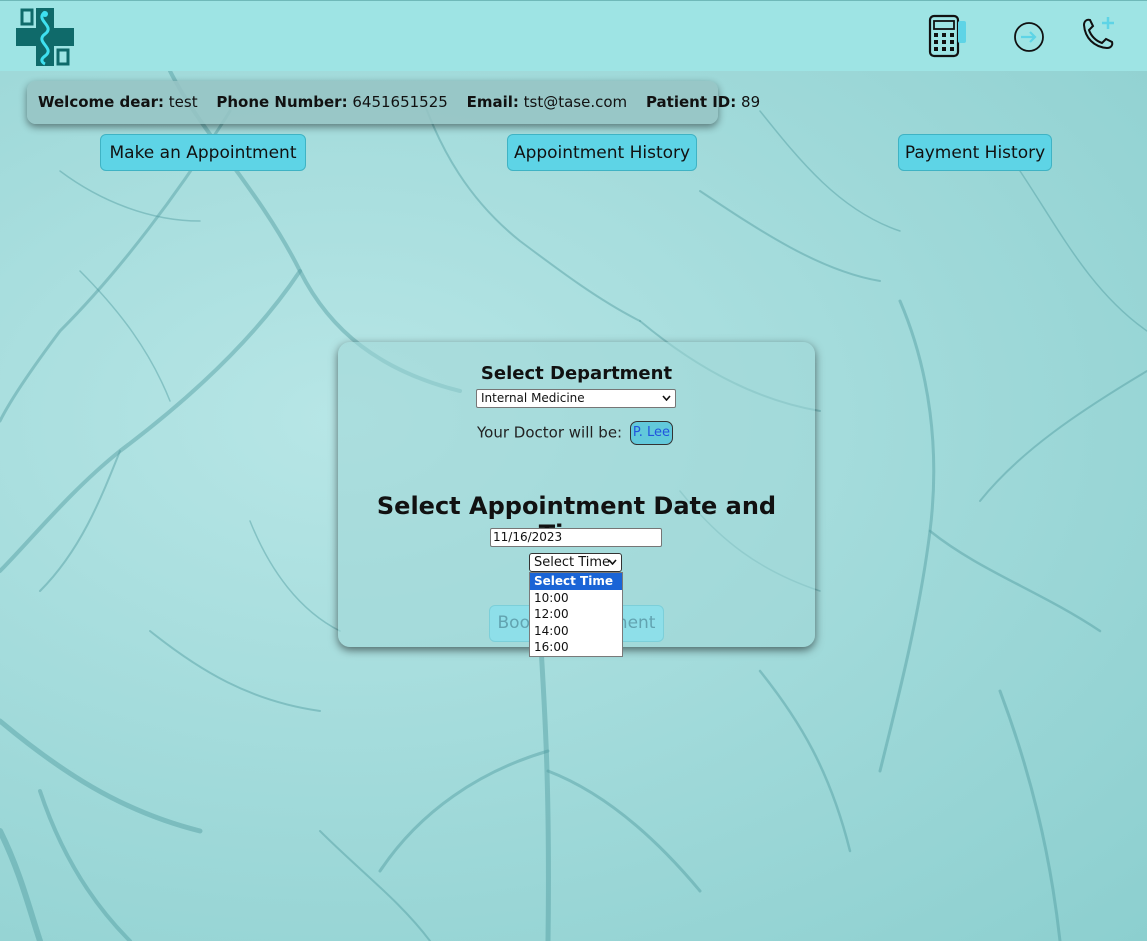 The height and width of the screenshot is (941, 1147). Describe the element at coordinates (550, 432) in the screenshot. I see `doctor-prefix: Your Doctor will be:` at that location.